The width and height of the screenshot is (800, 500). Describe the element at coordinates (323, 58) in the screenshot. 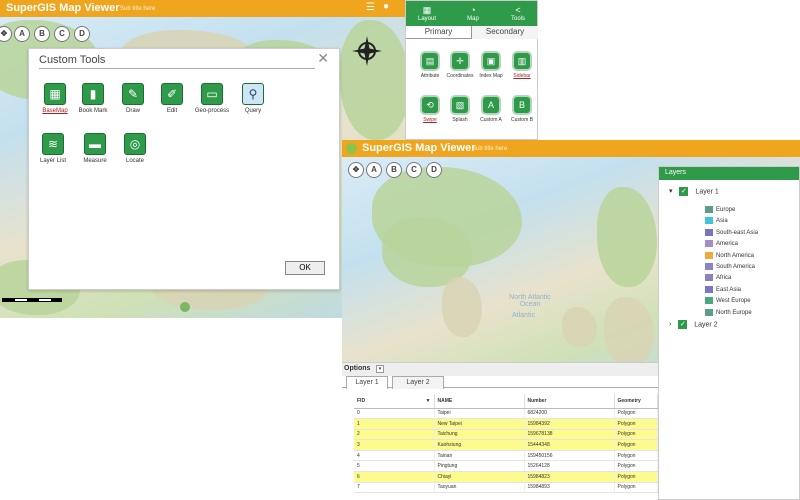

I see `close-icon: ✕` at that location.